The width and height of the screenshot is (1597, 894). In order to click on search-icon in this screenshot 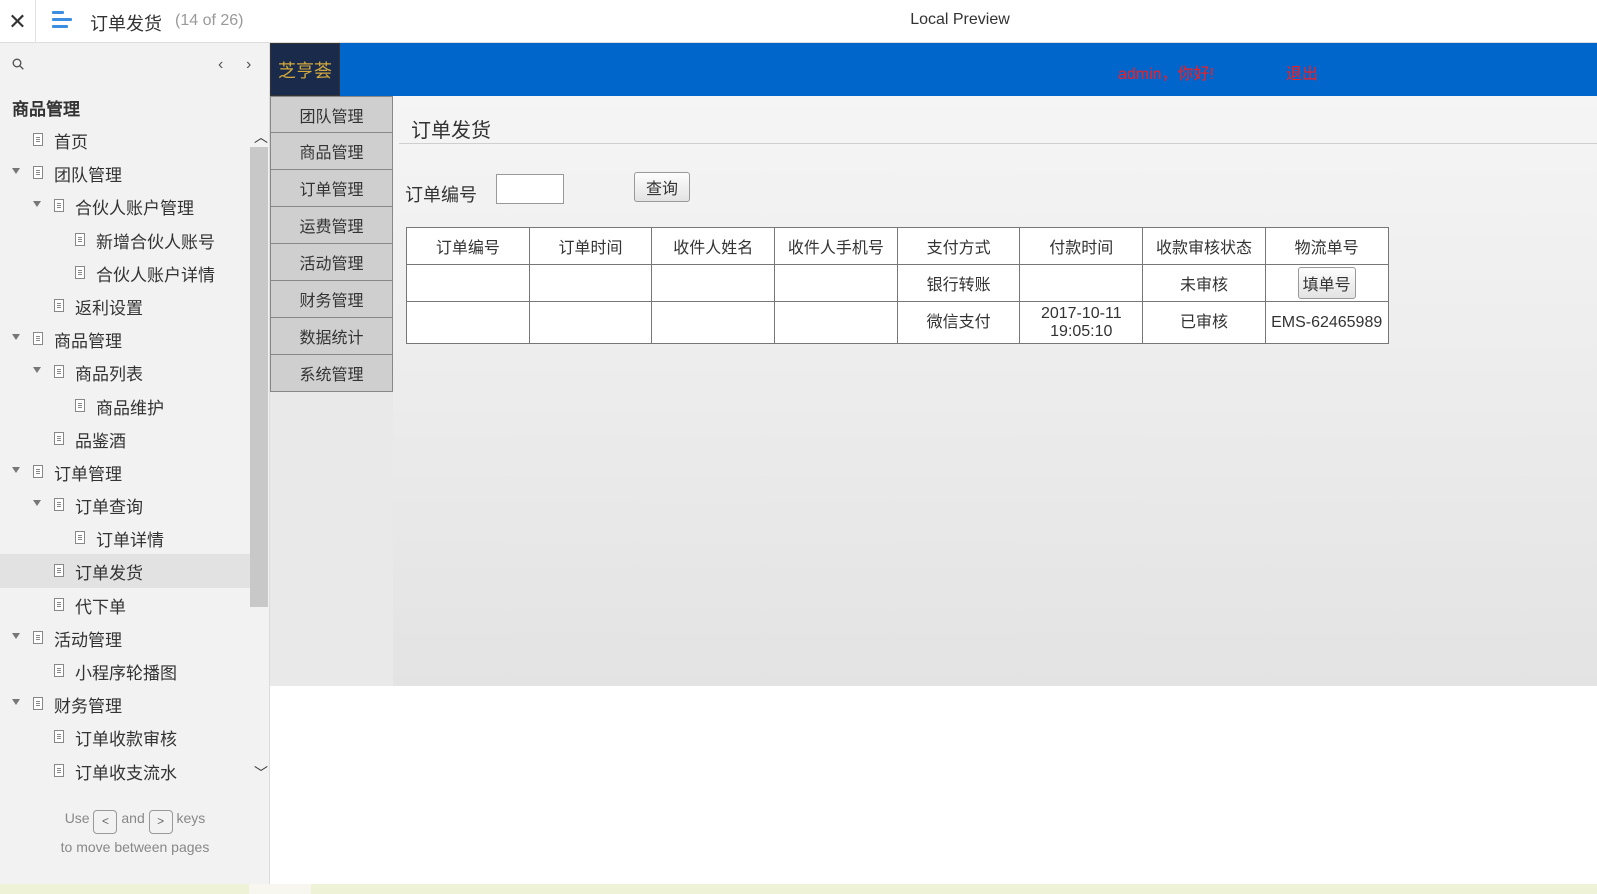, I will do `click(18, 64)`.